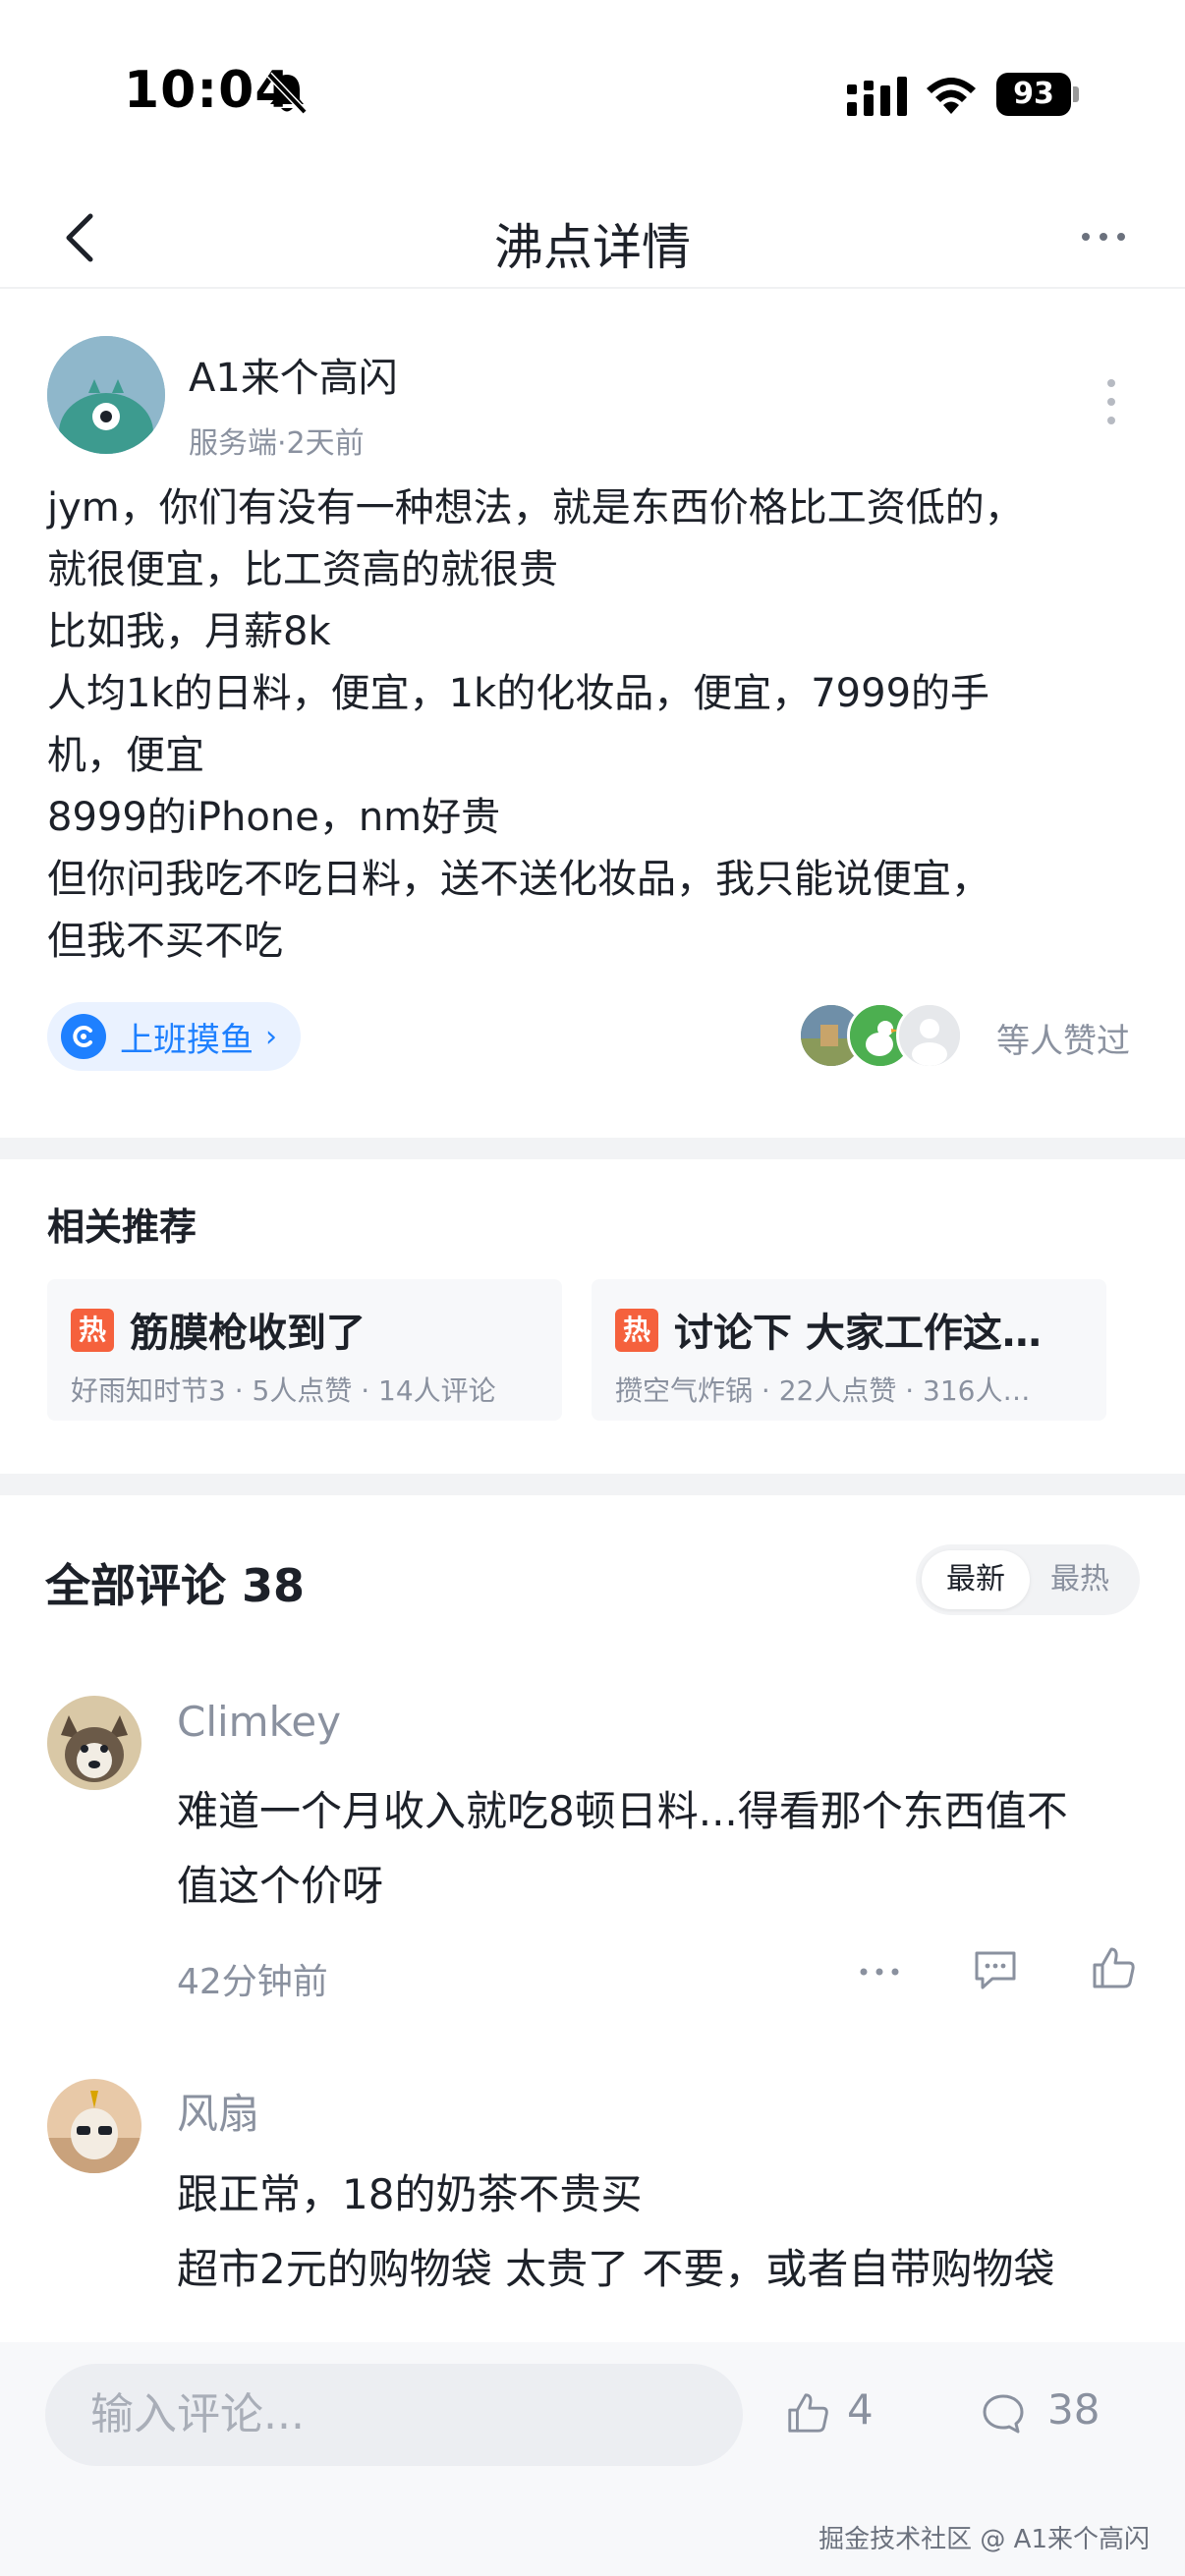 This screenshot has width=1185, height=2576. I want to click on comment-line: 值这个价呀, so click(281, 1886).